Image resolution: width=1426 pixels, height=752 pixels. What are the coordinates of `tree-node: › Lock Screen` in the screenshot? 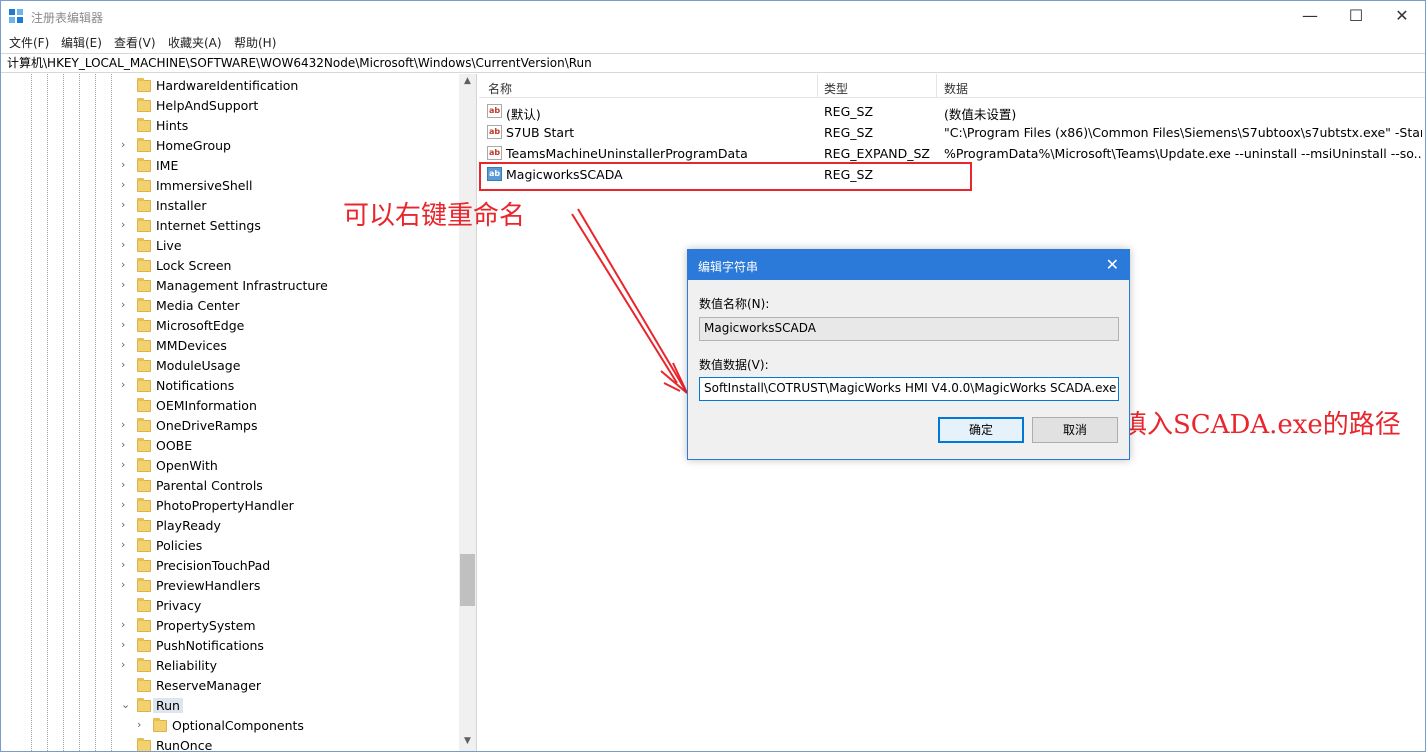 It's located at (230, 266).